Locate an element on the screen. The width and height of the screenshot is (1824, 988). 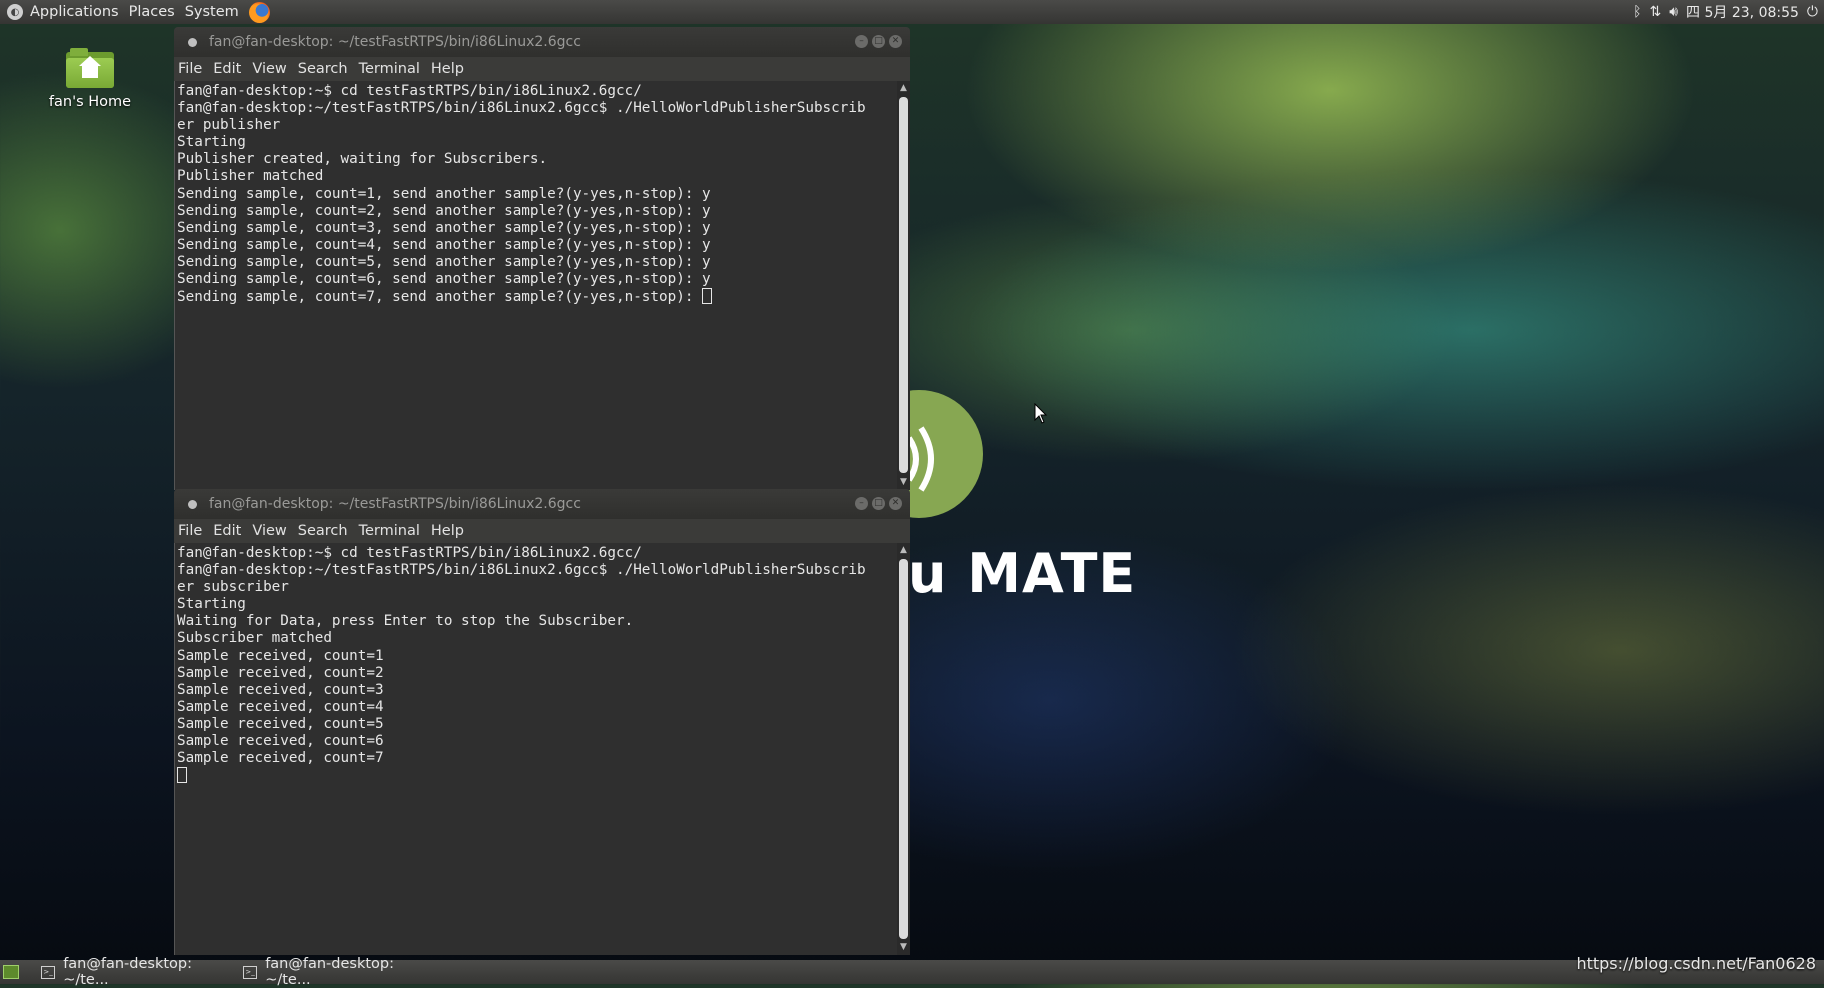
terminal-line: Sample received, count=2 is located at coordinates (280, 672).